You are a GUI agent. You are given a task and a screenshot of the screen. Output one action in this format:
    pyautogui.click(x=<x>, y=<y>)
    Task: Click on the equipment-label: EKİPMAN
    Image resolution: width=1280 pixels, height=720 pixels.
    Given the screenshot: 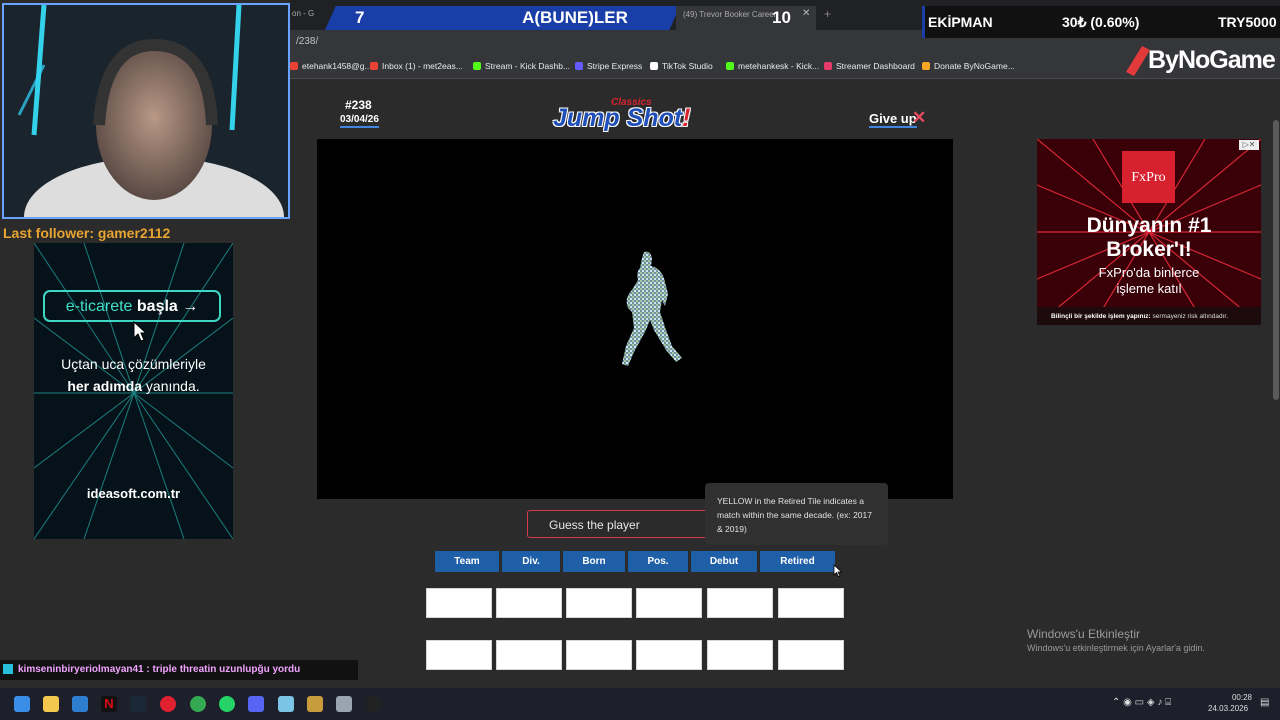 What is the action you would take?
    pyautogui.click(x=960, y=22)
    